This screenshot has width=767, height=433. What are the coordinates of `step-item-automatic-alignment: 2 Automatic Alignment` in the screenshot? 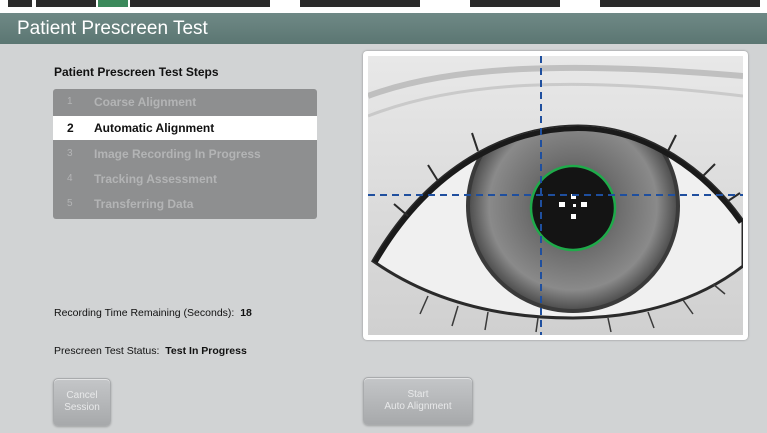 It's located at (185, 128).